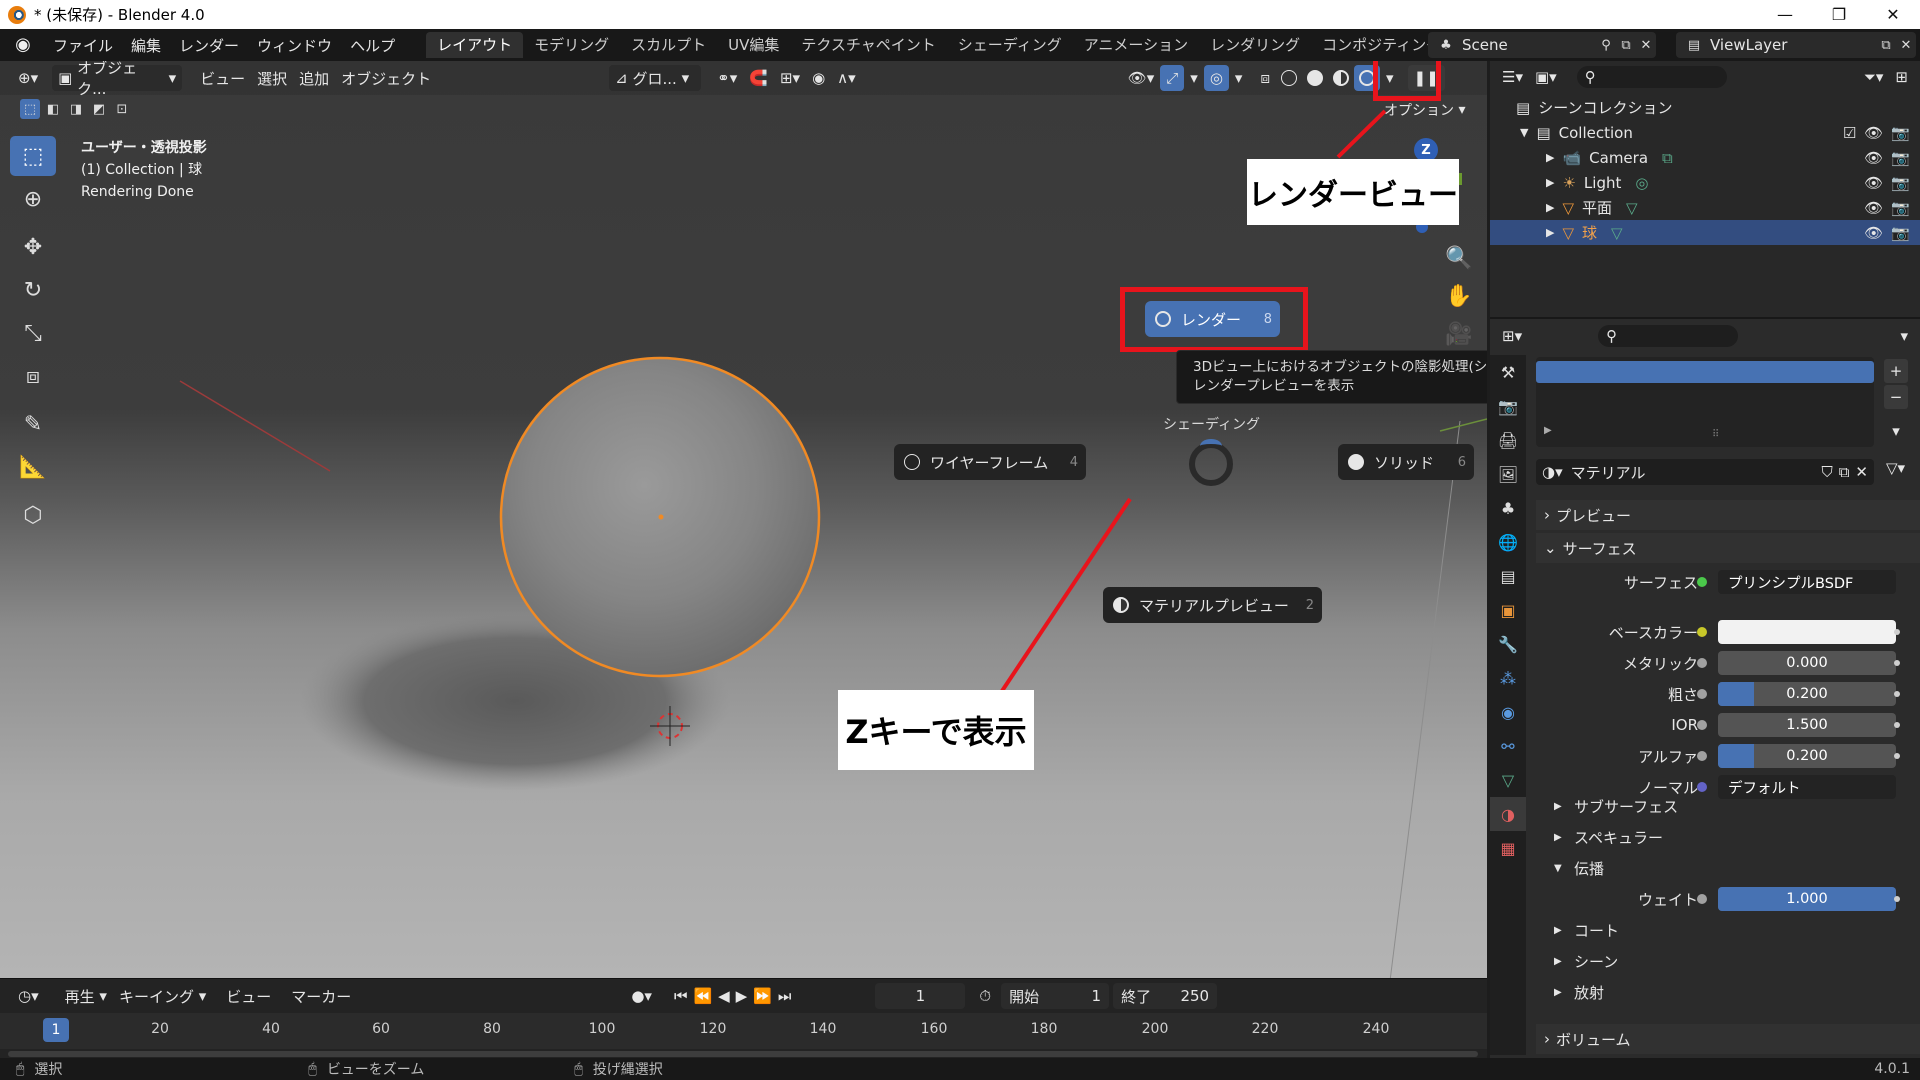  I want to click on tool-tab-icon: ⚒, so click(1508, 372).